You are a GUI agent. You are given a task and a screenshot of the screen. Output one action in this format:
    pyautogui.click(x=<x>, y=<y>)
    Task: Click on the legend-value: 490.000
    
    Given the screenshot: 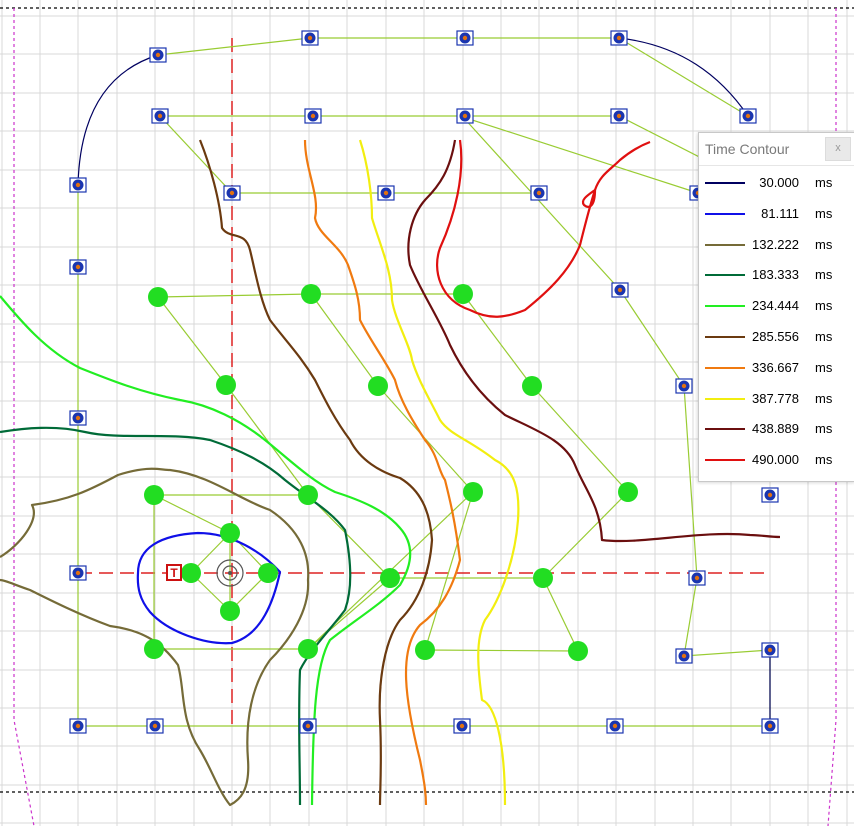 What is the action you would take?
    pyautogui.click(x=775, y=460)
    